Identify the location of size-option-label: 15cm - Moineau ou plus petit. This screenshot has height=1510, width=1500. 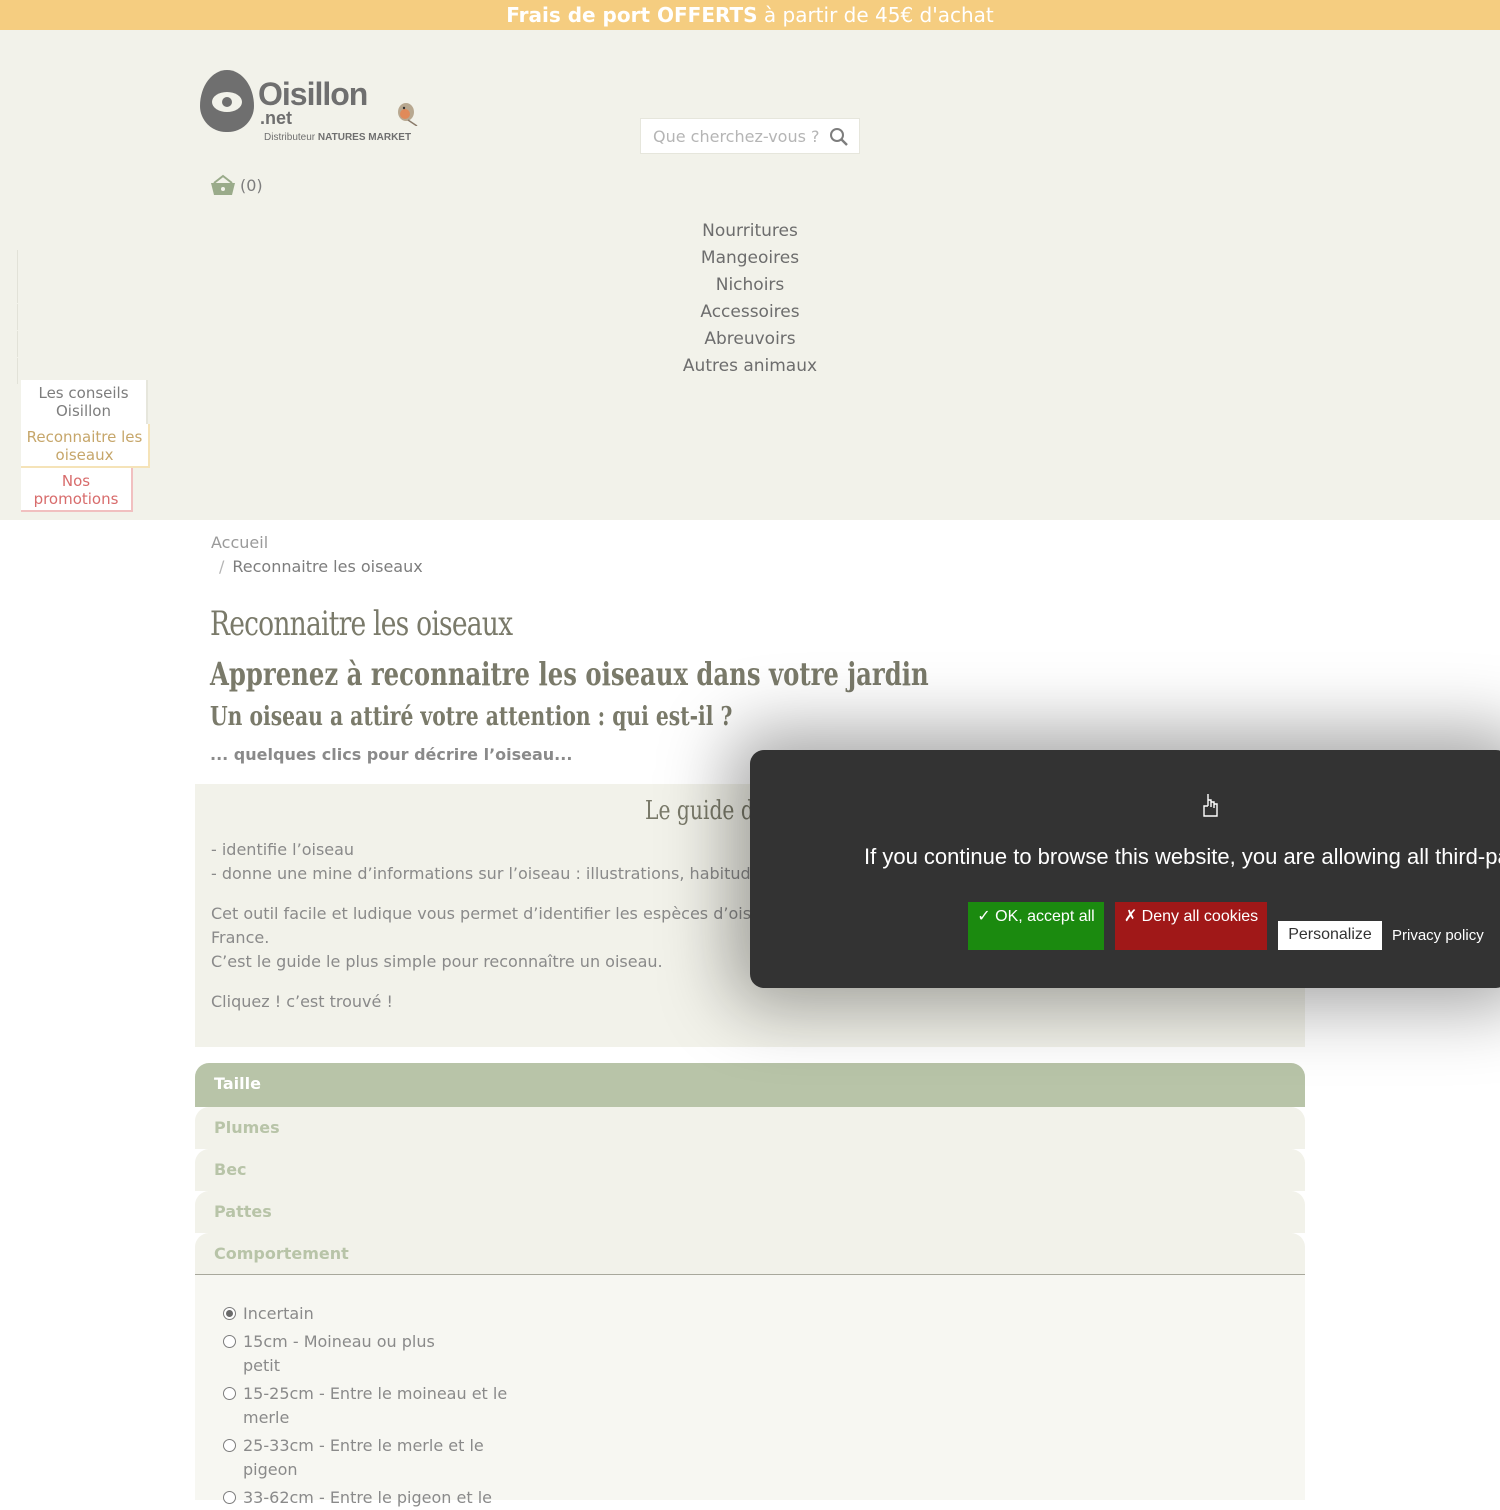
(339, 1353).